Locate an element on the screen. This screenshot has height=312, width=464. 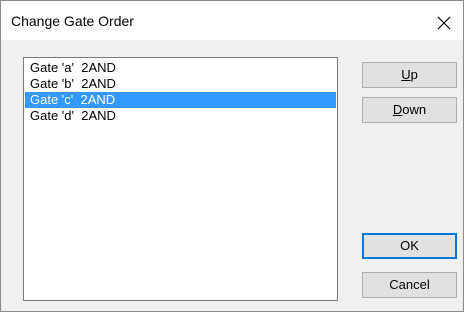
list-item-gate-d: Gate 'd' 2AND is located at coordinates (180, 116).